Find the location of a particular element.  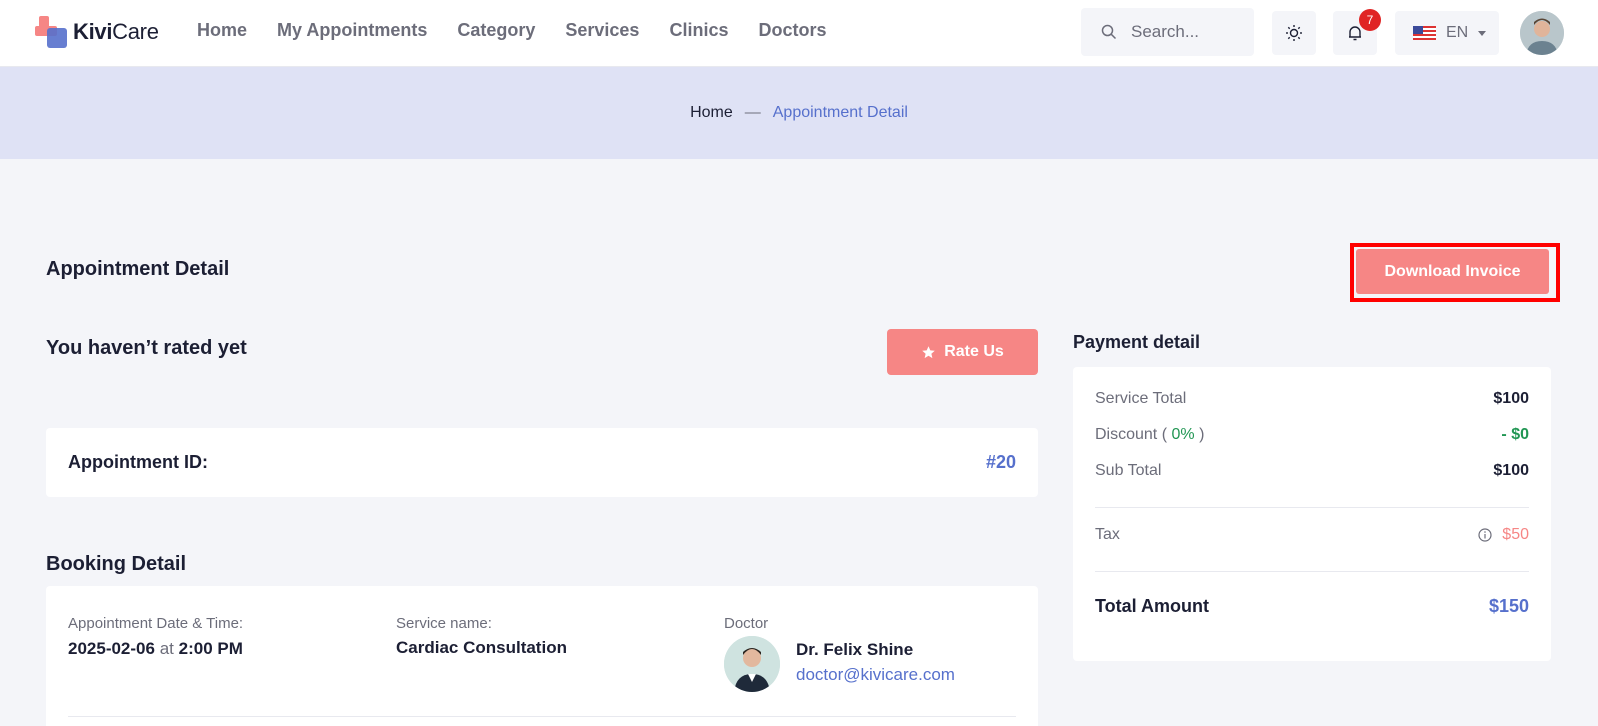

datetime-label: Appointment Date & Time: is located at coordinates (156, 623).